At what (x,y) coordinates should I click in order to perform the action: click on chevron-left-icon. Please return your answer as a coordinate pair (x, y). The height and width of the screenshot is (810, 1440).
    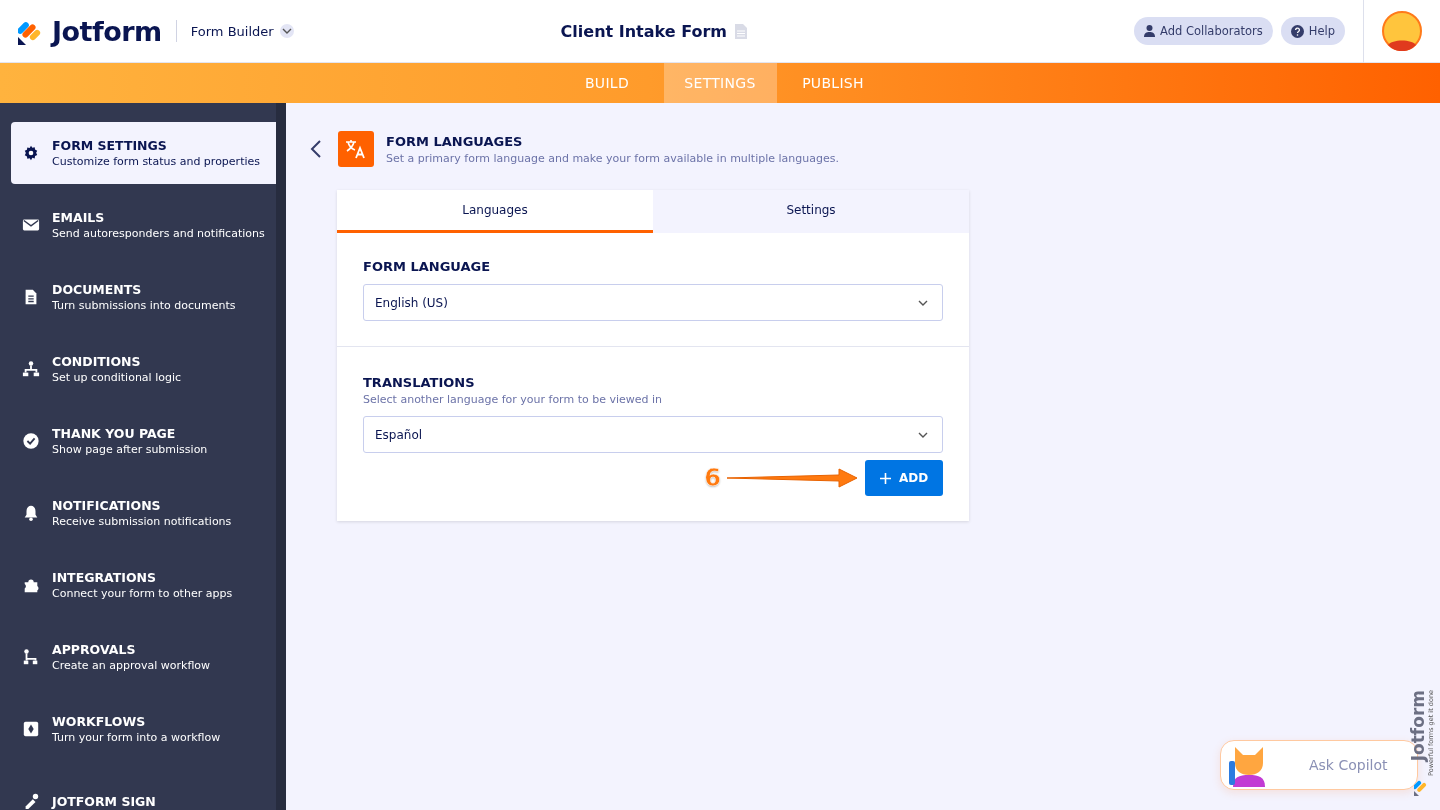
    Looking at the image, I should click on (316, 149).